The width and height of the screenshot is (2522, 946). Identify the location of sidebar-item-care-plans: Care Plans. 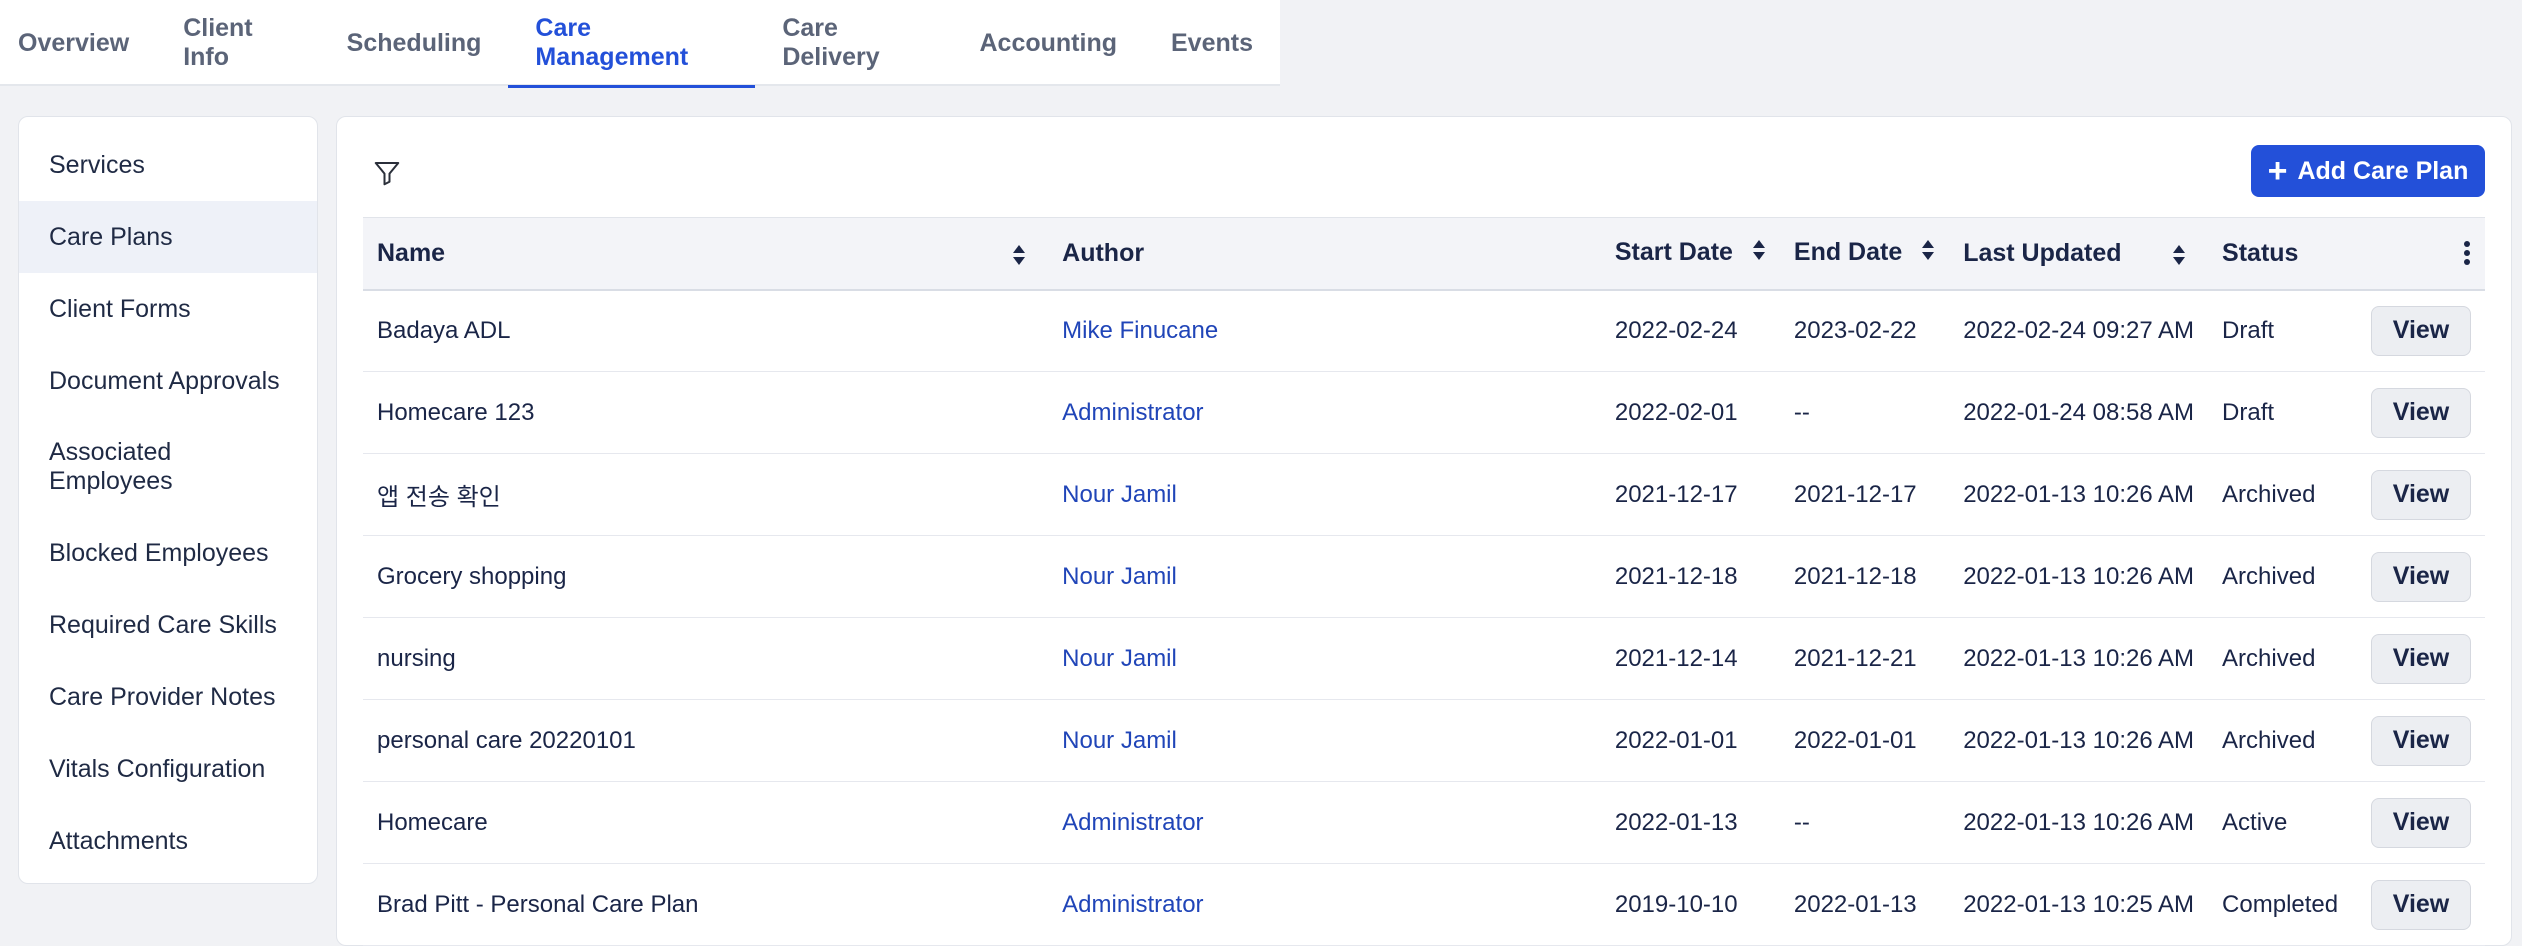
(168, 237).